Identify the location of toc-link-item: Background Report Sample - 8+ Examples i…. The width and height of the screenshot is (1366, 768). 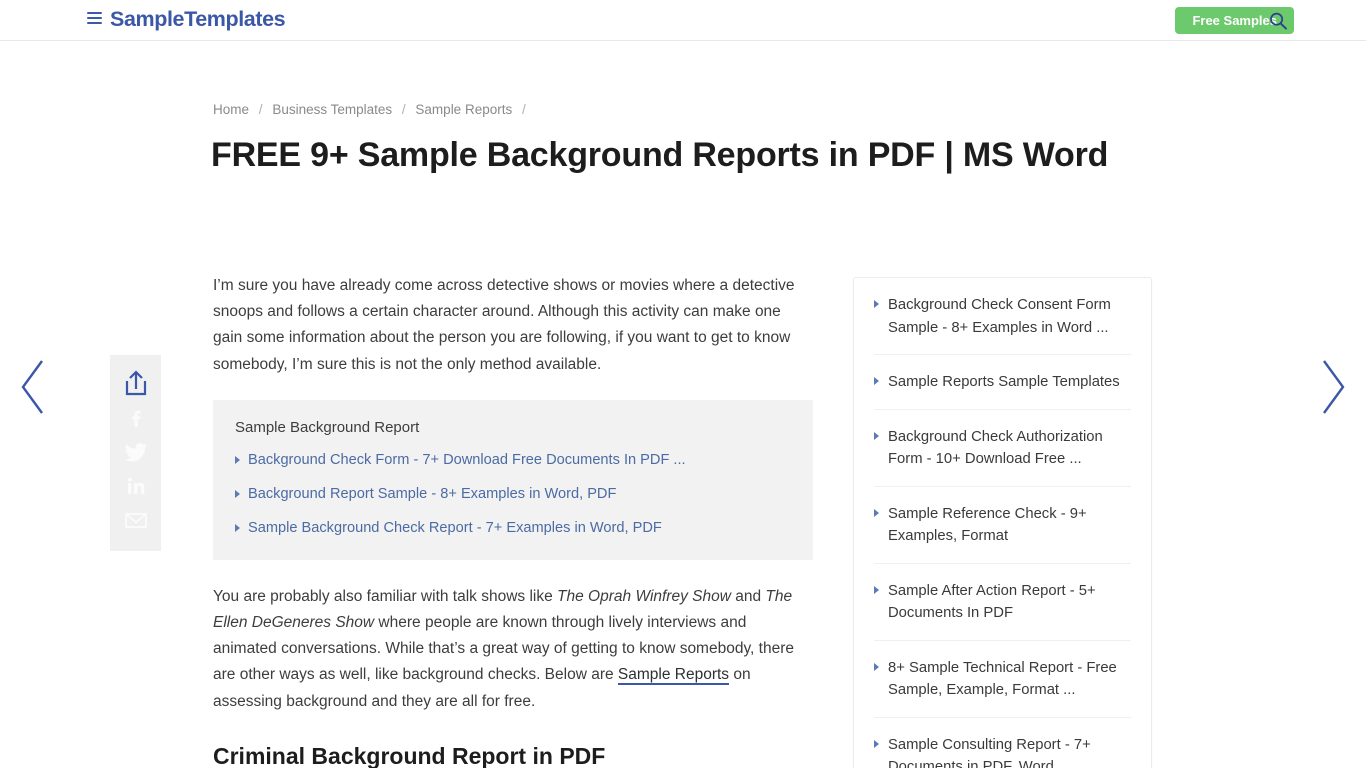
(513, 494).